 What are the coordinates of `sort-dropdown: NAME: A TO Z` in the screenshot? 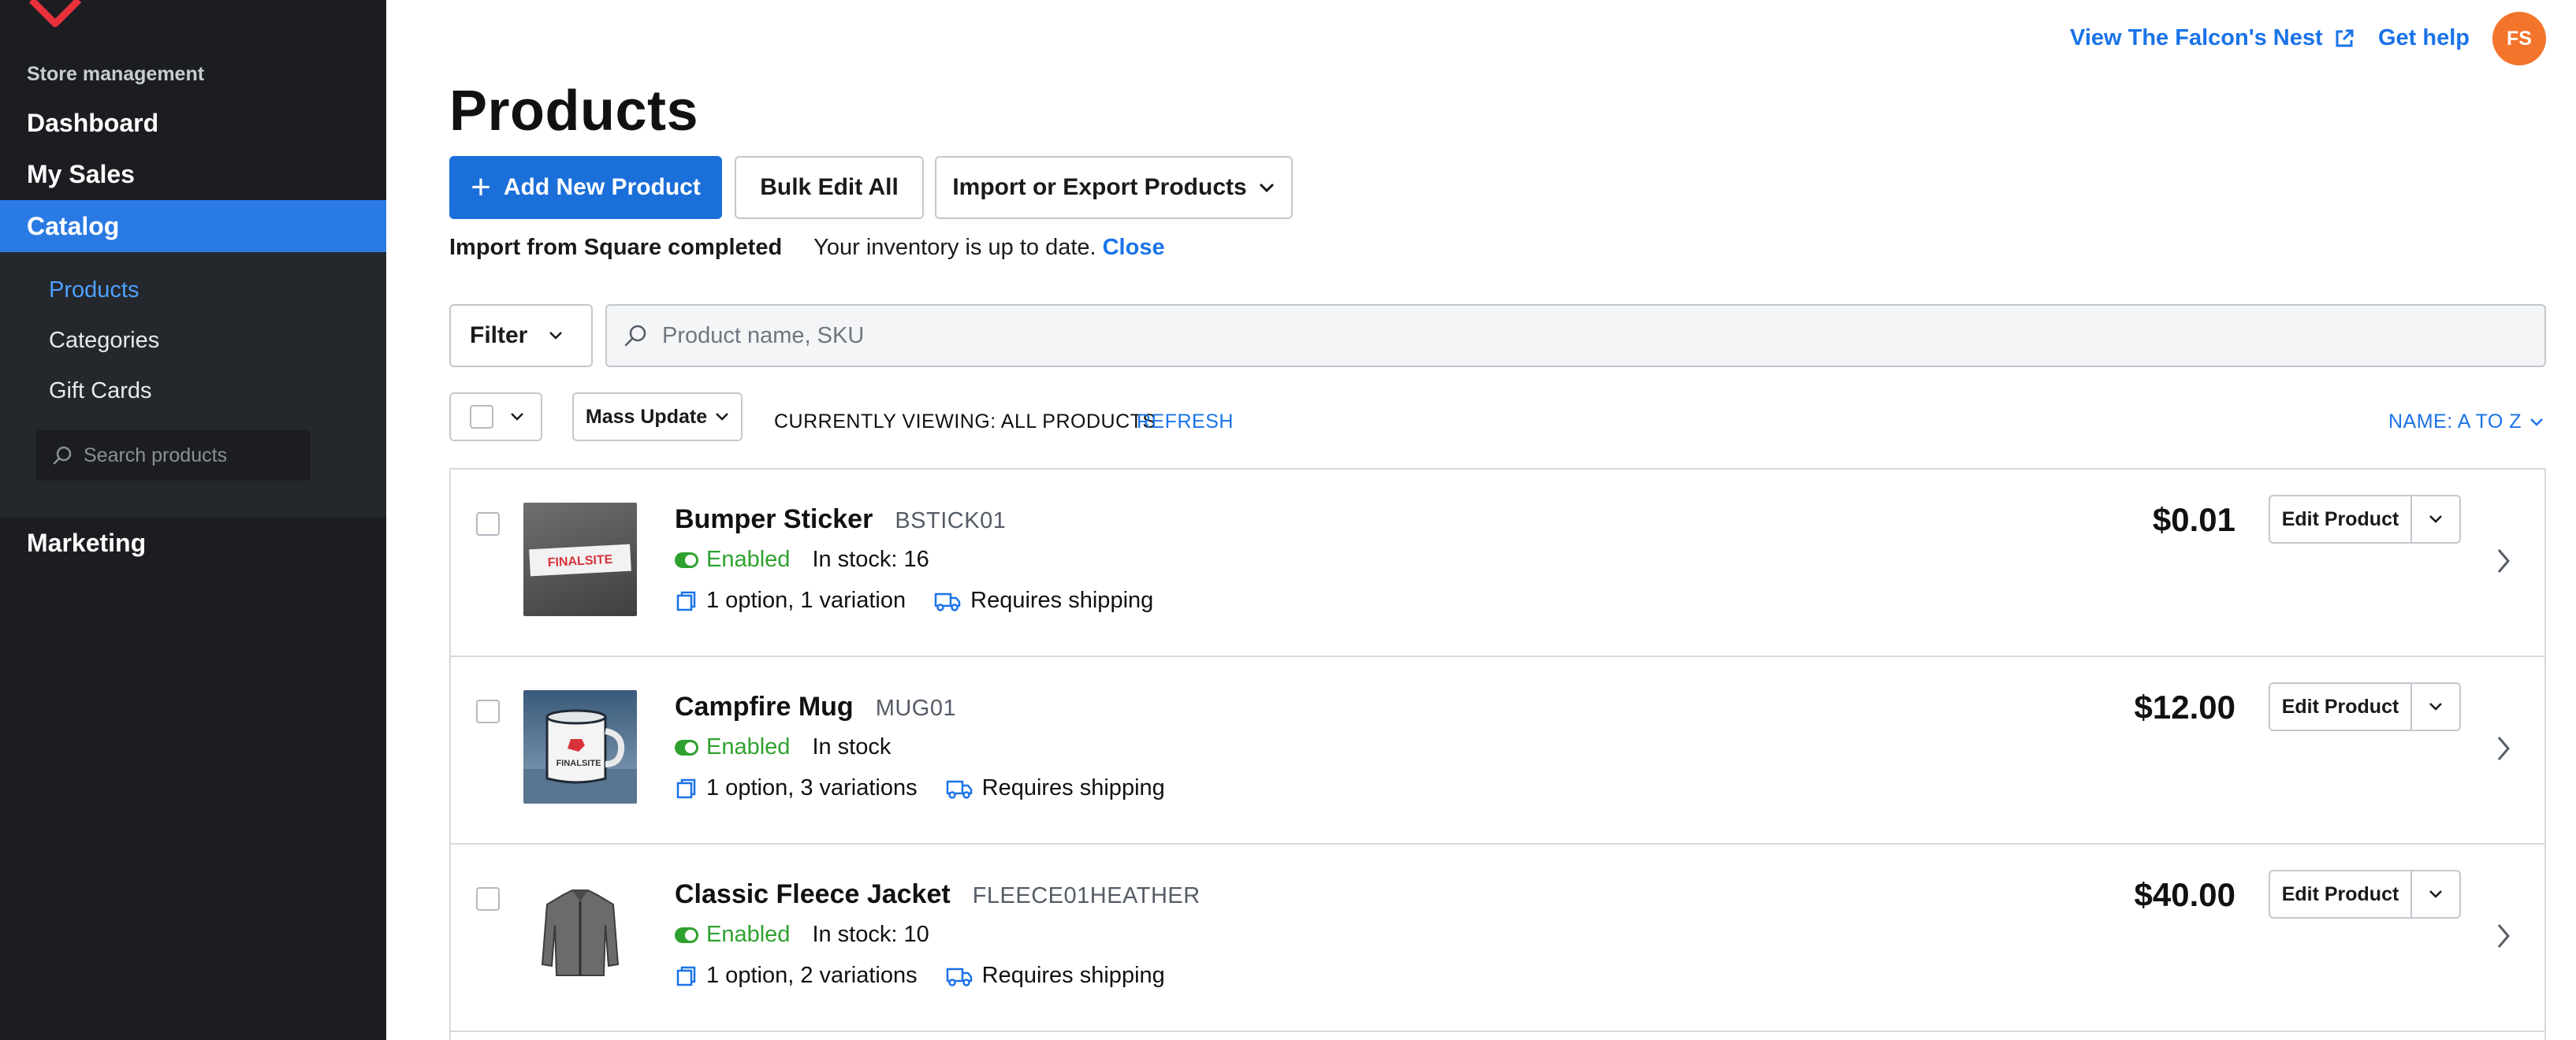 It's located at (2466, 421).